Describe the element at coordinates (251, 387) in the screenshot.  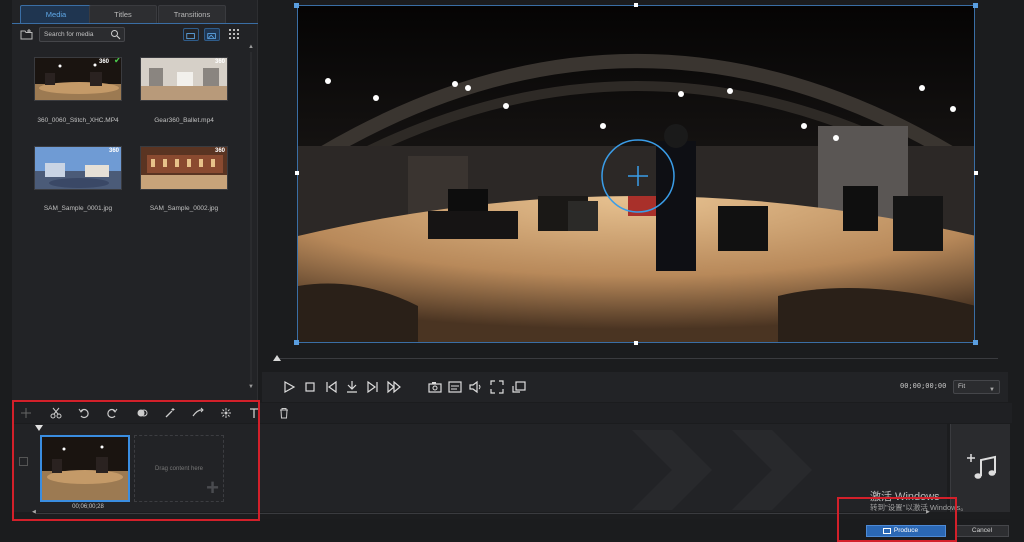
I see `scroll-down-arrow: ▼` at that location.